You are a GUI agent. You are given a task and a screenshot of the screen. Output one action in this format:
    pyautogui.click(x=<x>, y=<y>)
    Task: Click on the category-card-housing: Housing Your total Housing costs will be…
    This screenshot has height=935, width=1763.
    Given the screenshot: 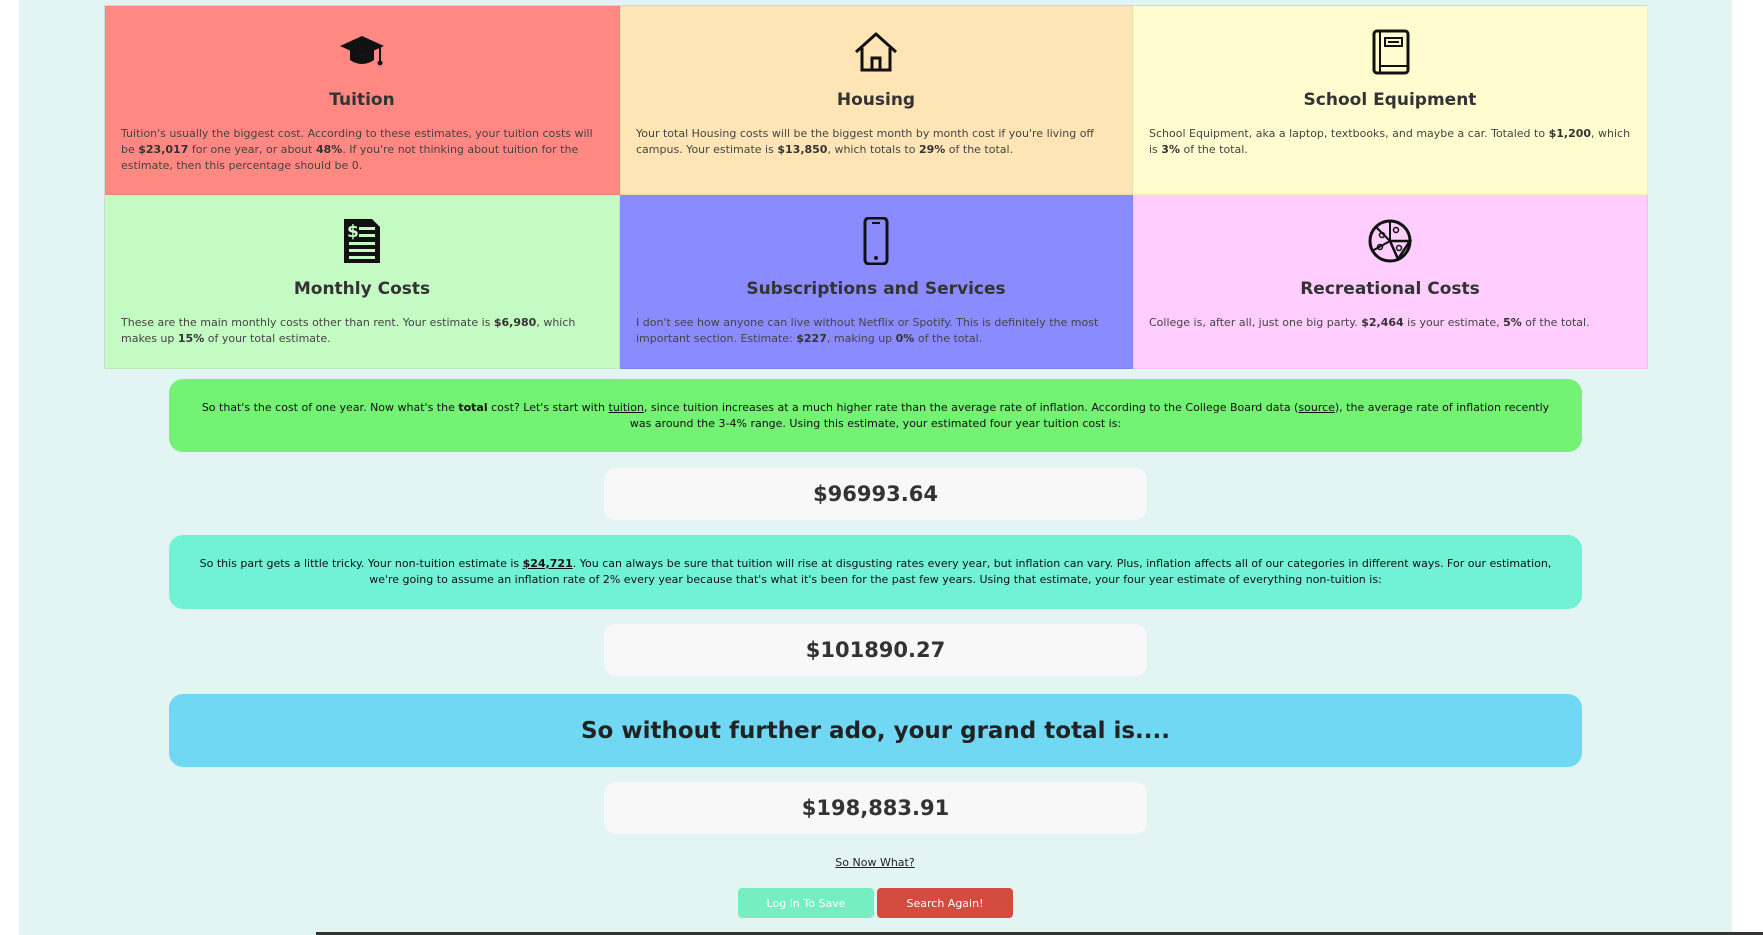 What is the action you would take?
    pyautogui.click(x=876, y=100)
    